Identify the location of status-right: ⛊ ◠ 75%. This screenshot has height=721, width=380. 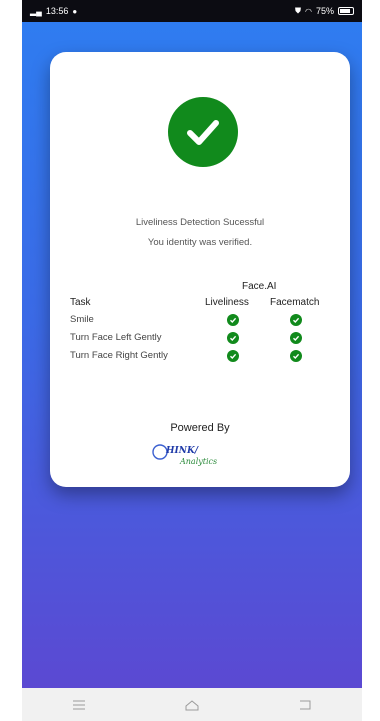
(324, 11).